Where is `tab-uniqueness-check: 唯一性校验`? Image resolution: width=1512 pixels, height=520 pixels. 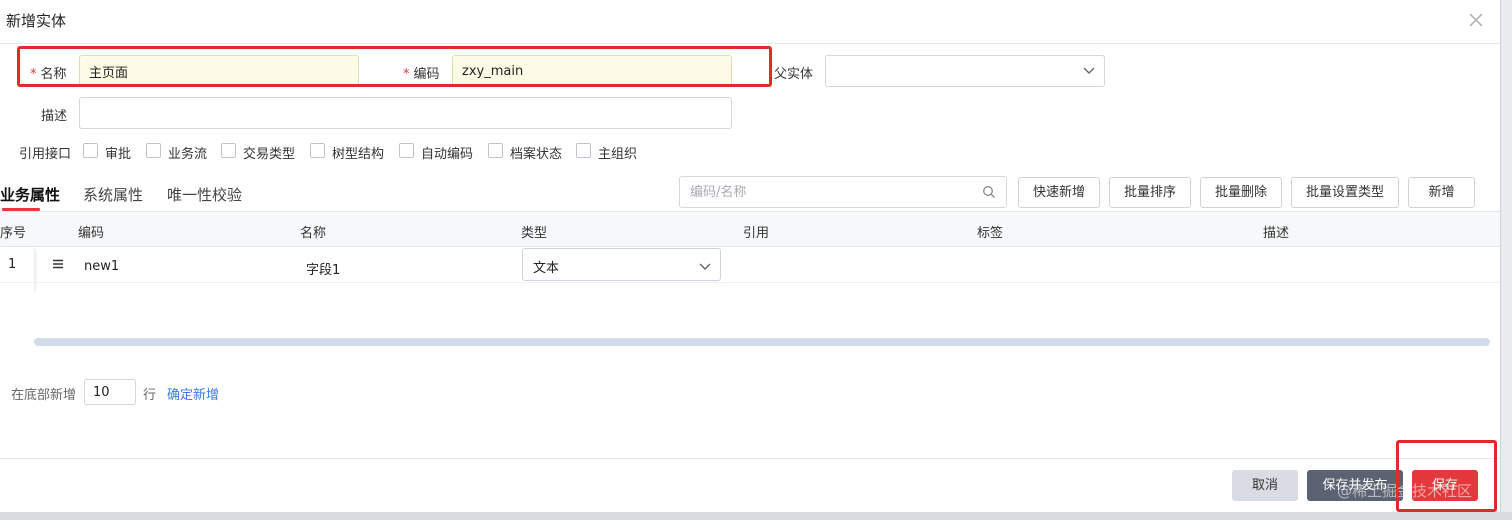 tab-uniqueness-check: 唯一性校验 is located at coordinates (204, 194).